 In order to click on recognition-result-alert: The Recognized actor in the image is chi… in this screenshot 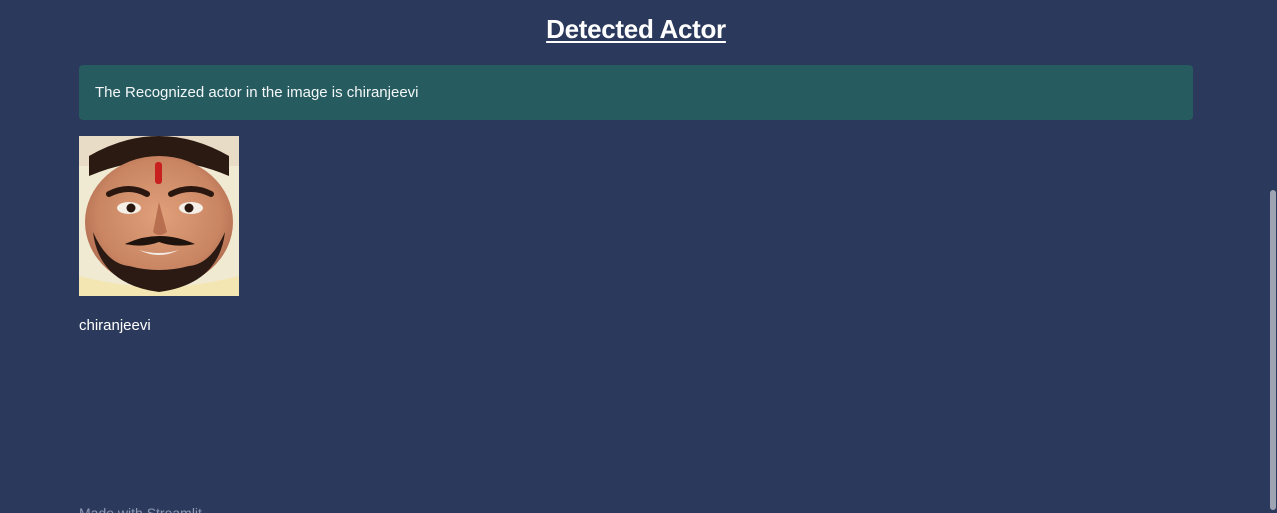, I will do `click(636, 92)`.